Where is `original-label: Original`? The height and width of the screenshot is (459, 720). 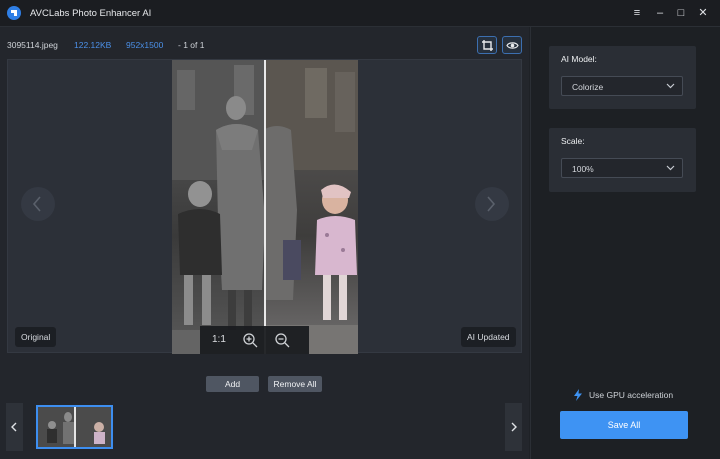
original-label: Original is located at coordinates (36, 337).